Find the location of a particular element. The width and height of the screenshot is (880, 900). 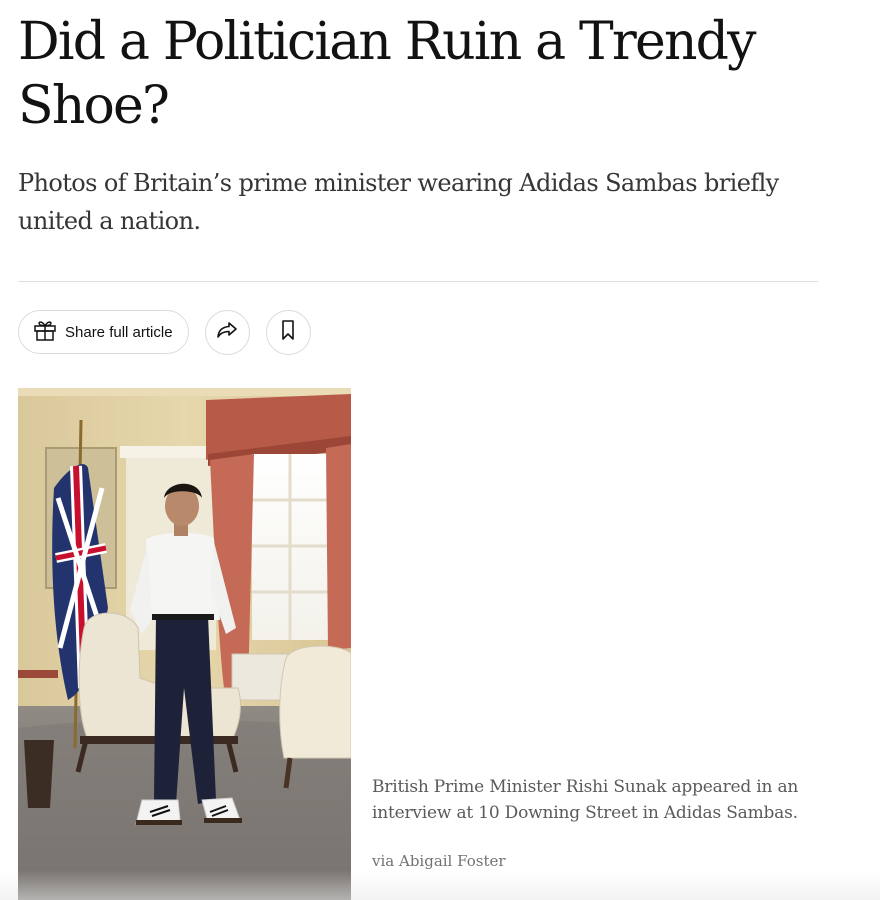

article-toolbar: Share full article is located at coordinates (164, 332).